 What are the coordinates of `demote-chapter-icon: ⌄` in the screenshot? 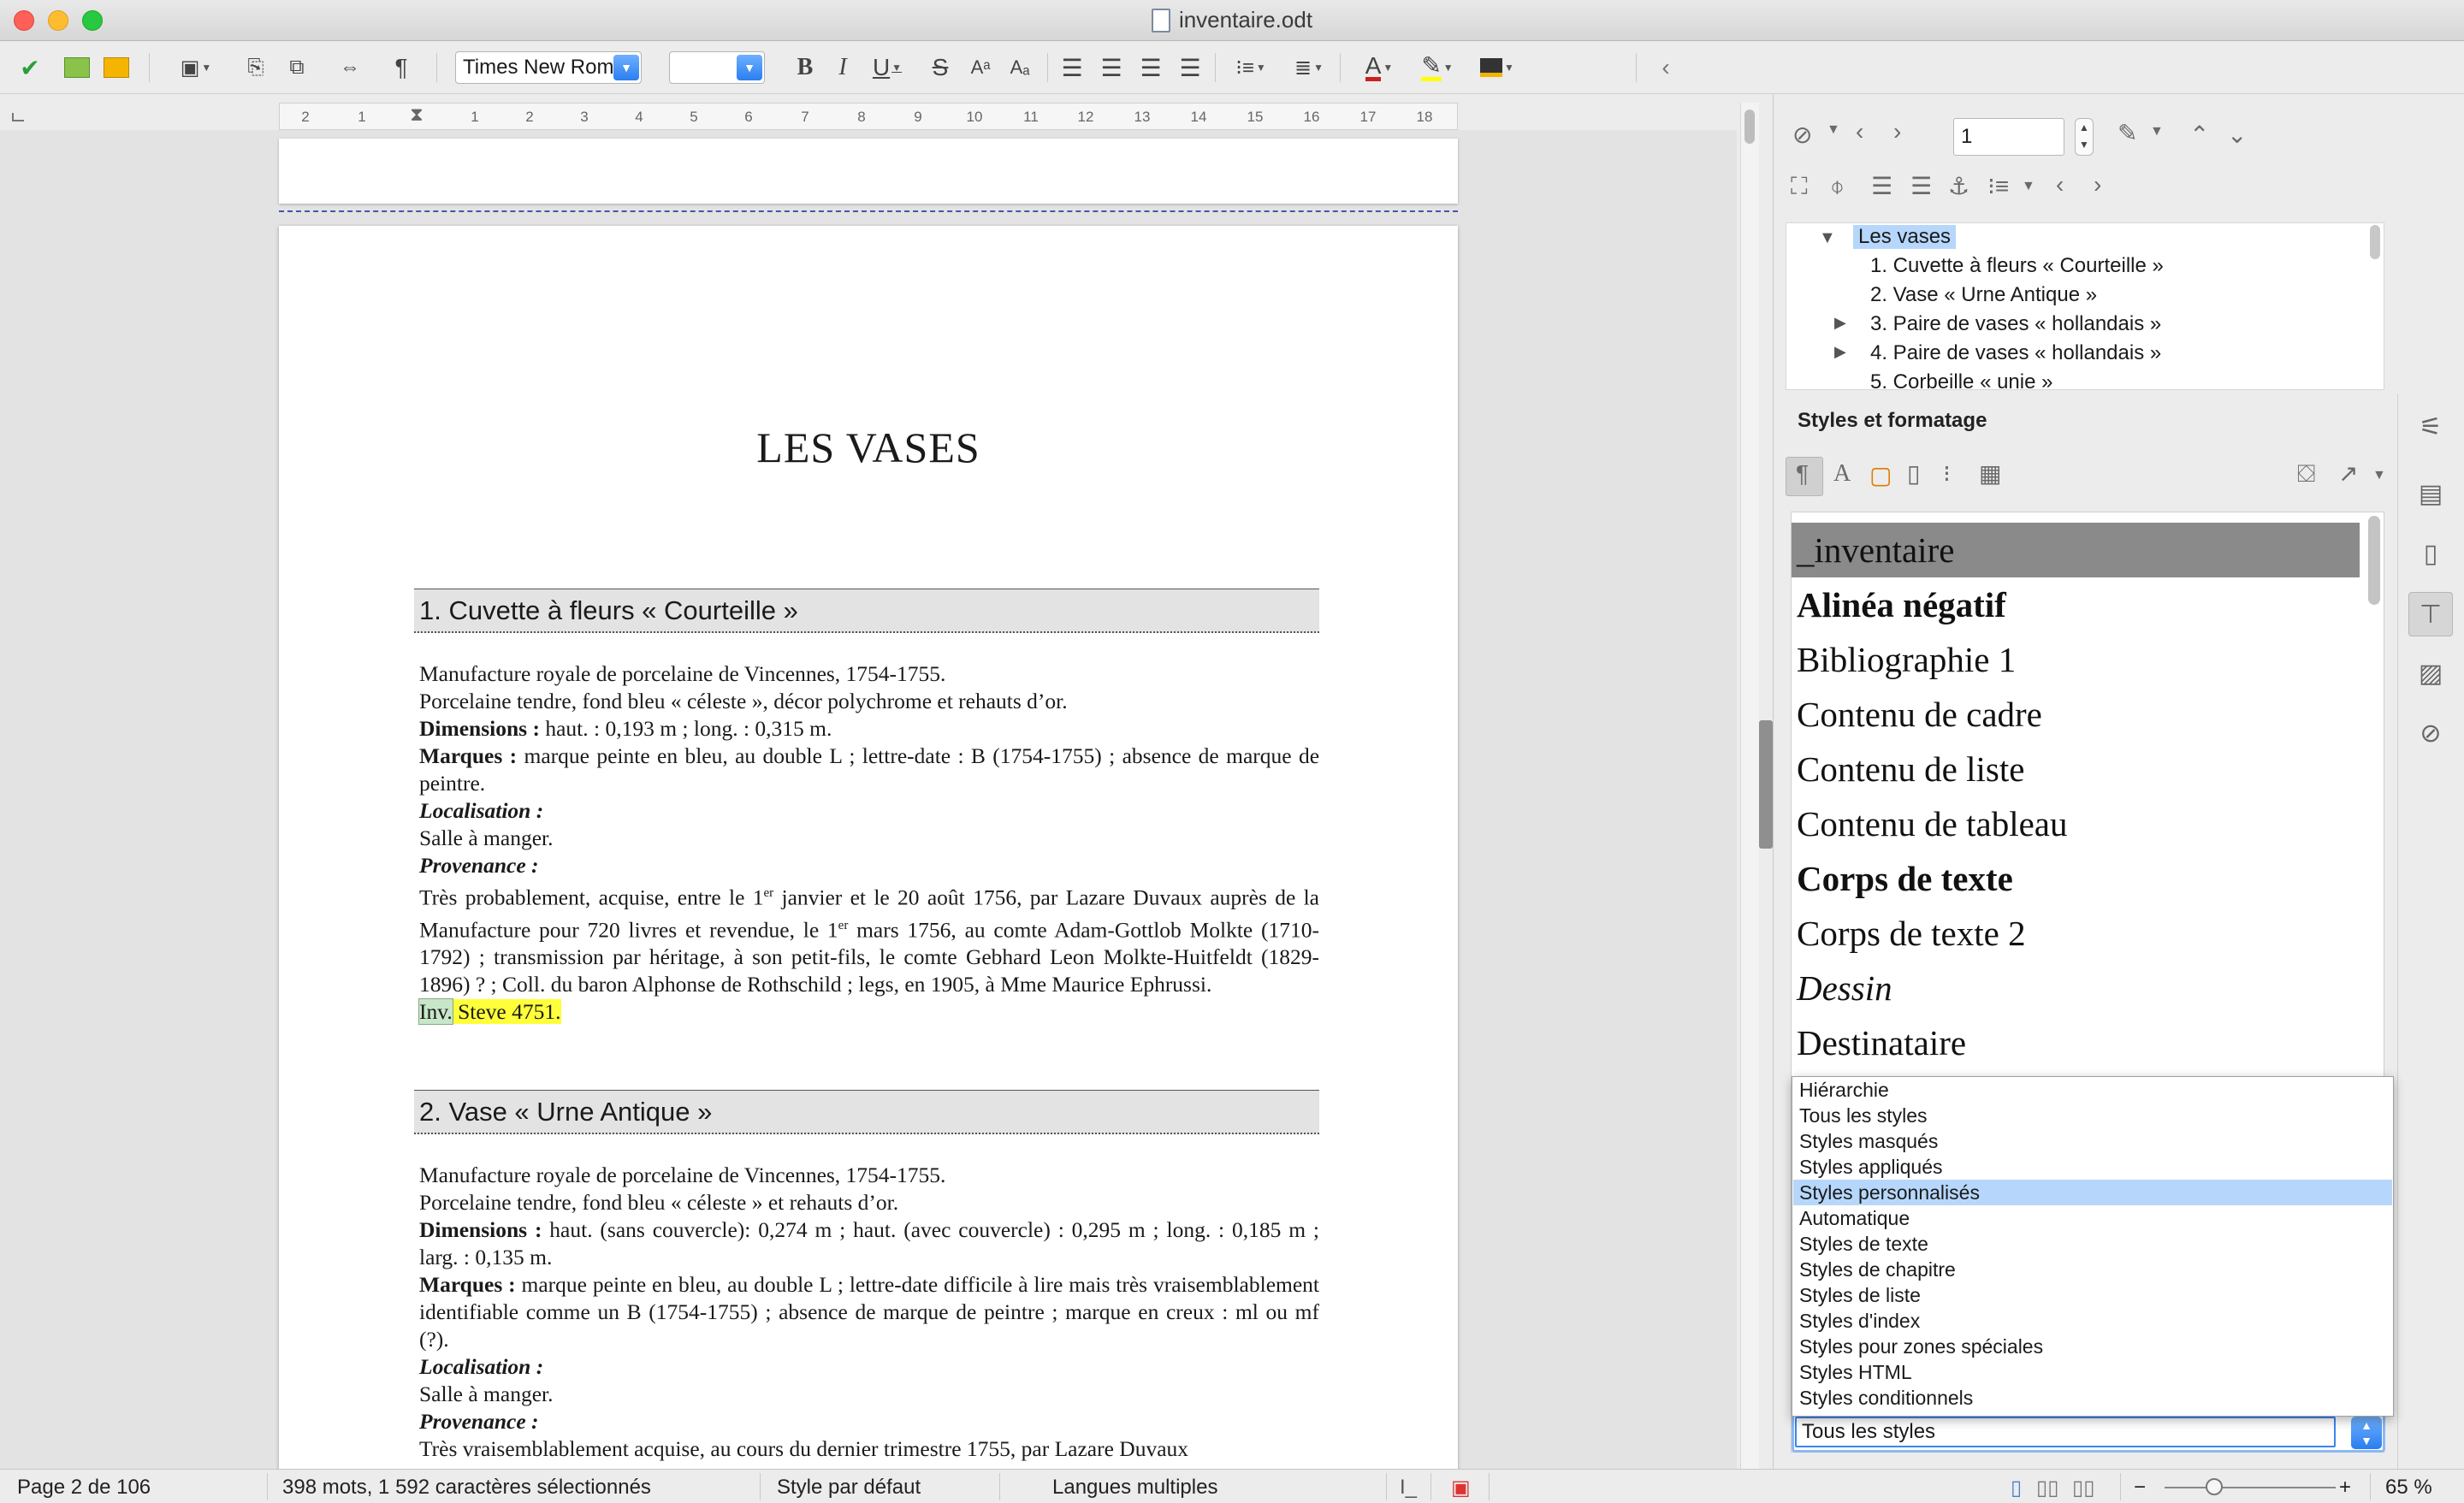 It's located at (2237, 135).